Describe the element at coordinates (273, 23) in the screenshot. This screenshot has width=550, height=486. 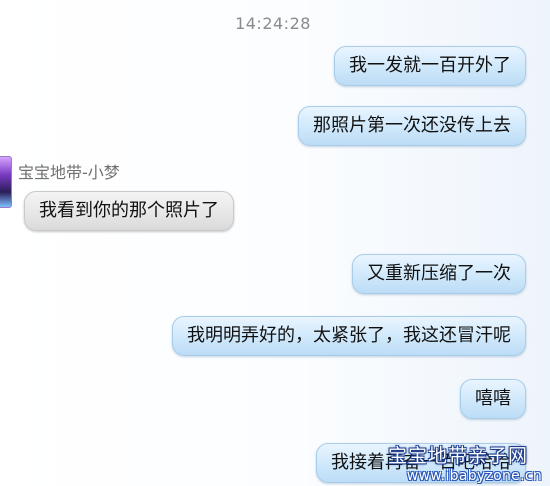
I see `message-timestamp: 14:24:28` at that location.